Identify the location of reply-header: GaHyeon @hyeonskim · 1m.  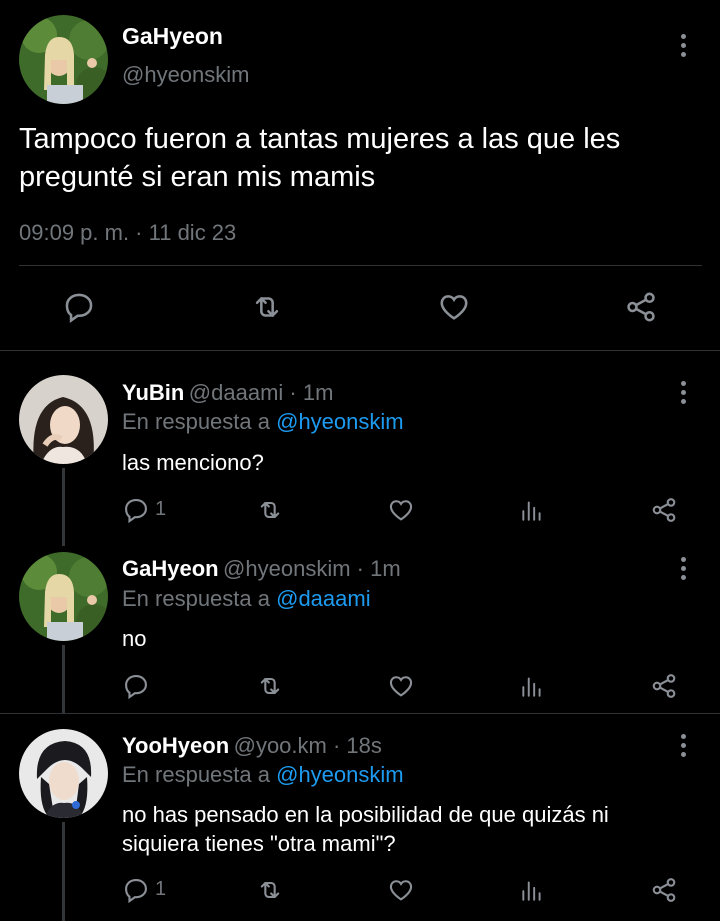
(261, 569).